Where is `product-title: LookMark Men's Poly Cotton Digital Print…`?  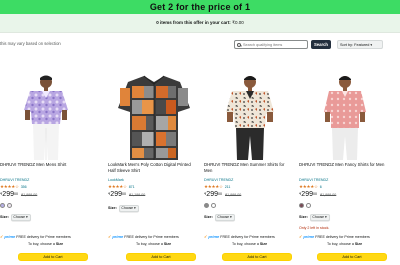 product-title: LookMark Men's Poly Cotton Digital Print… is located at coordinates (152, 168).